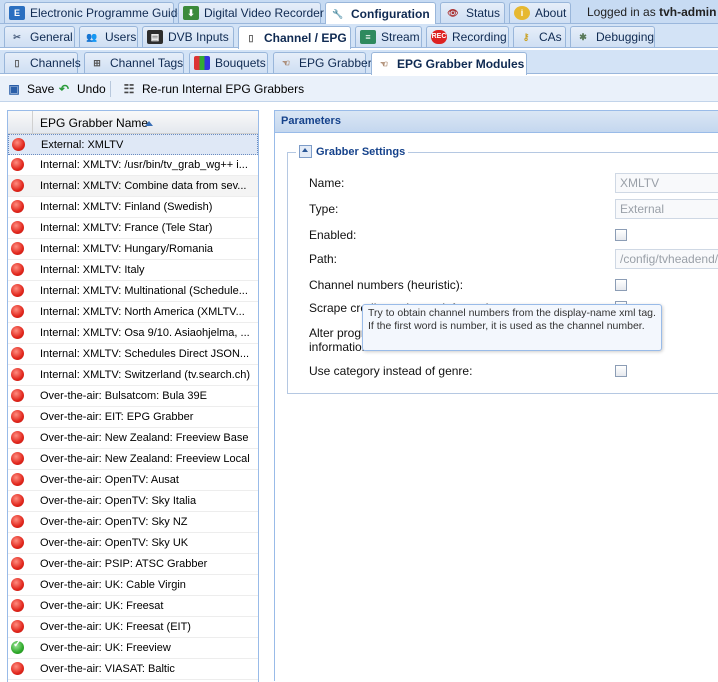 The width and height of the screenshot is (718, 682). What do you see at coordinates (327, 183) in the screenshot?
I see `name-label: Name:` at bounding box center [327, 183].